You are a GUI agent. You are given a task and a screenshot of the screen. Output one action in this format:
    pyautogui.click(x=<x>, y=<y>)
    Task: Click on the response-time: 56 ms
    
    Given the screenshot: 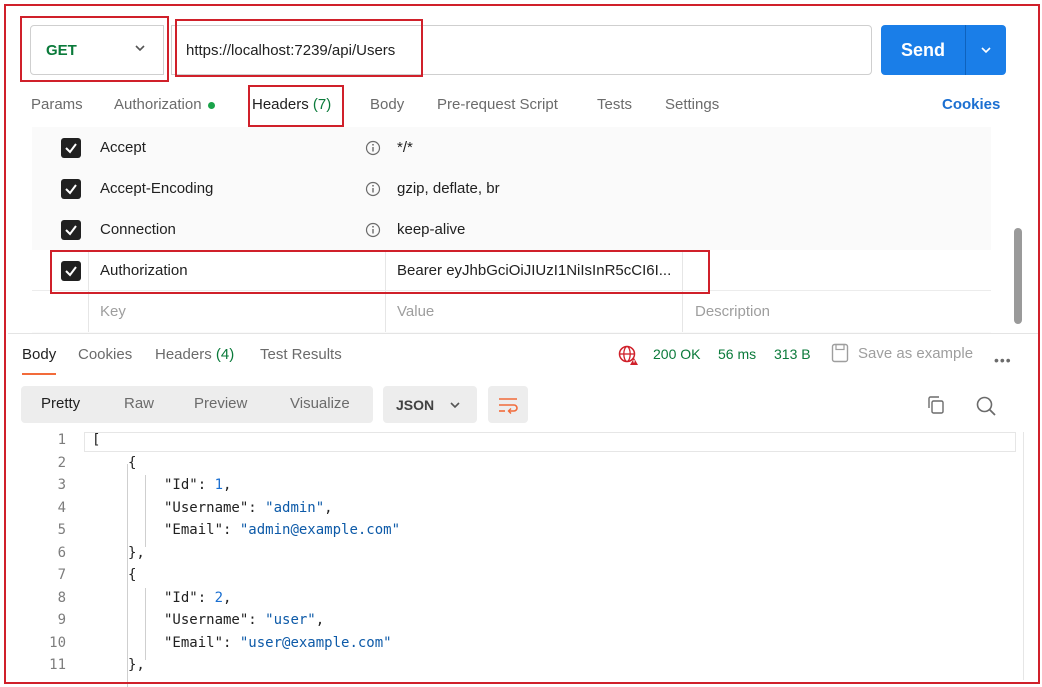 What is the action you would take?
    pyautogui.click(x=737, y=354)
    